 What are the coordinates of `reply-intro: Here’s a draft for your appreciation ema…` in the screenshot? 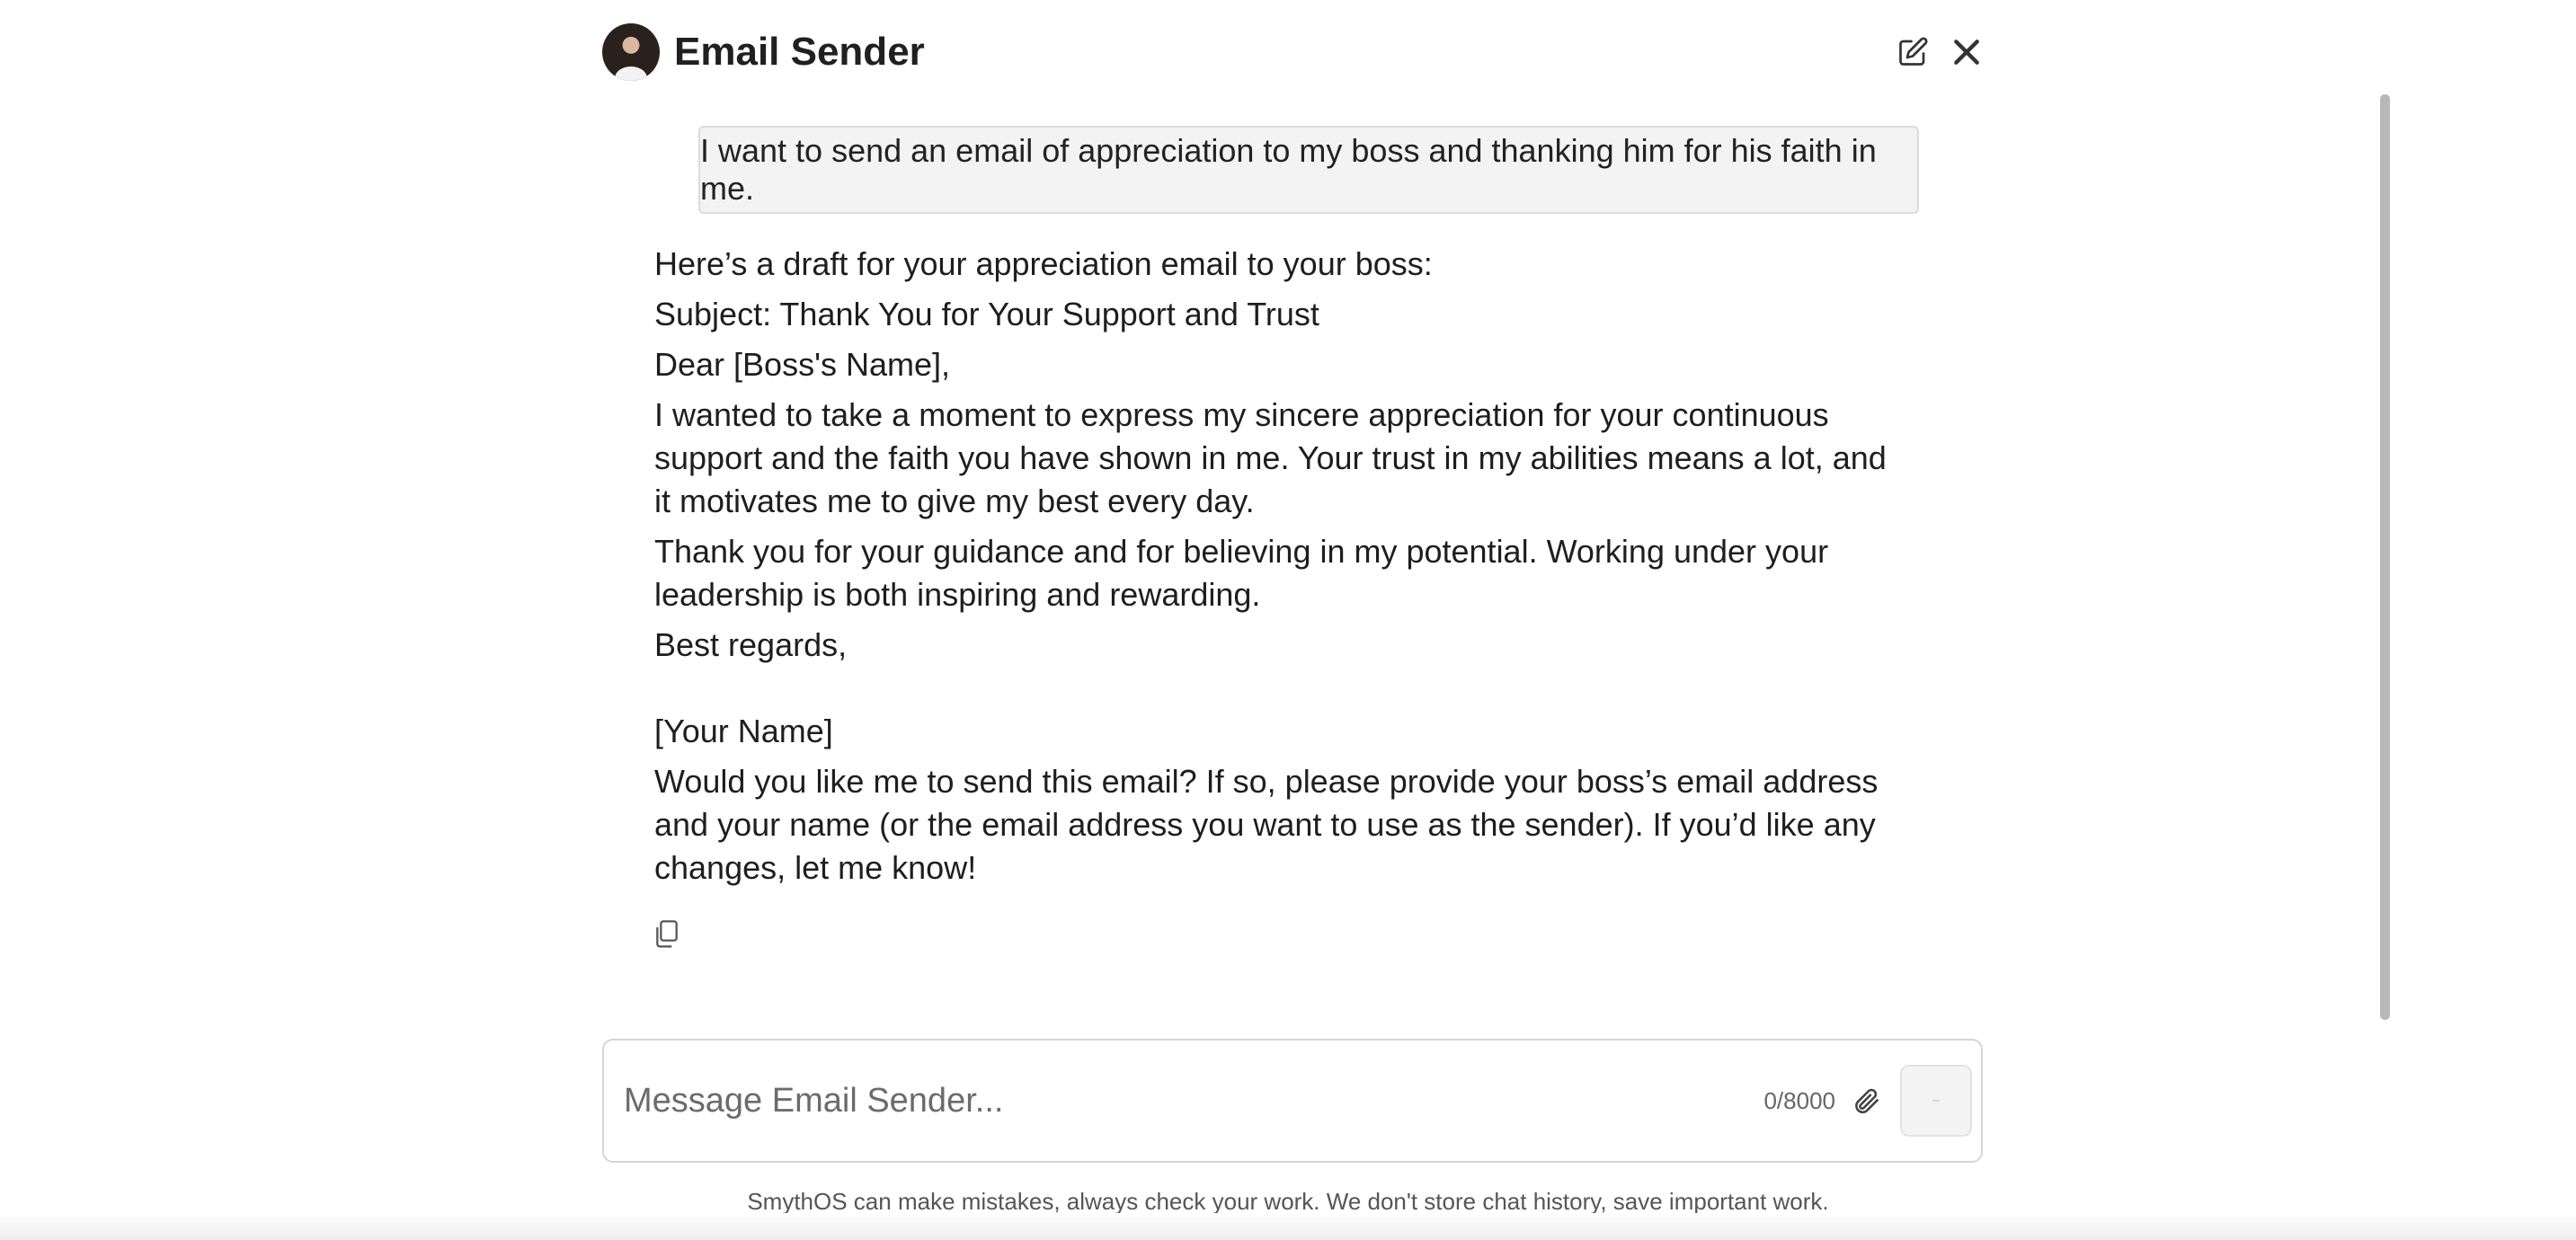 It's located at (1043, 263).